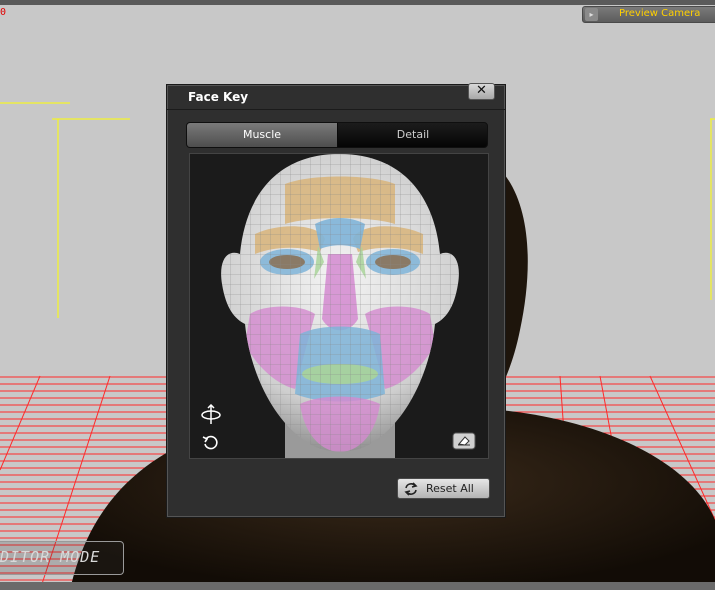 The image size is (715, 590). I want to click on rotate-view-icon, so click(211, 415).